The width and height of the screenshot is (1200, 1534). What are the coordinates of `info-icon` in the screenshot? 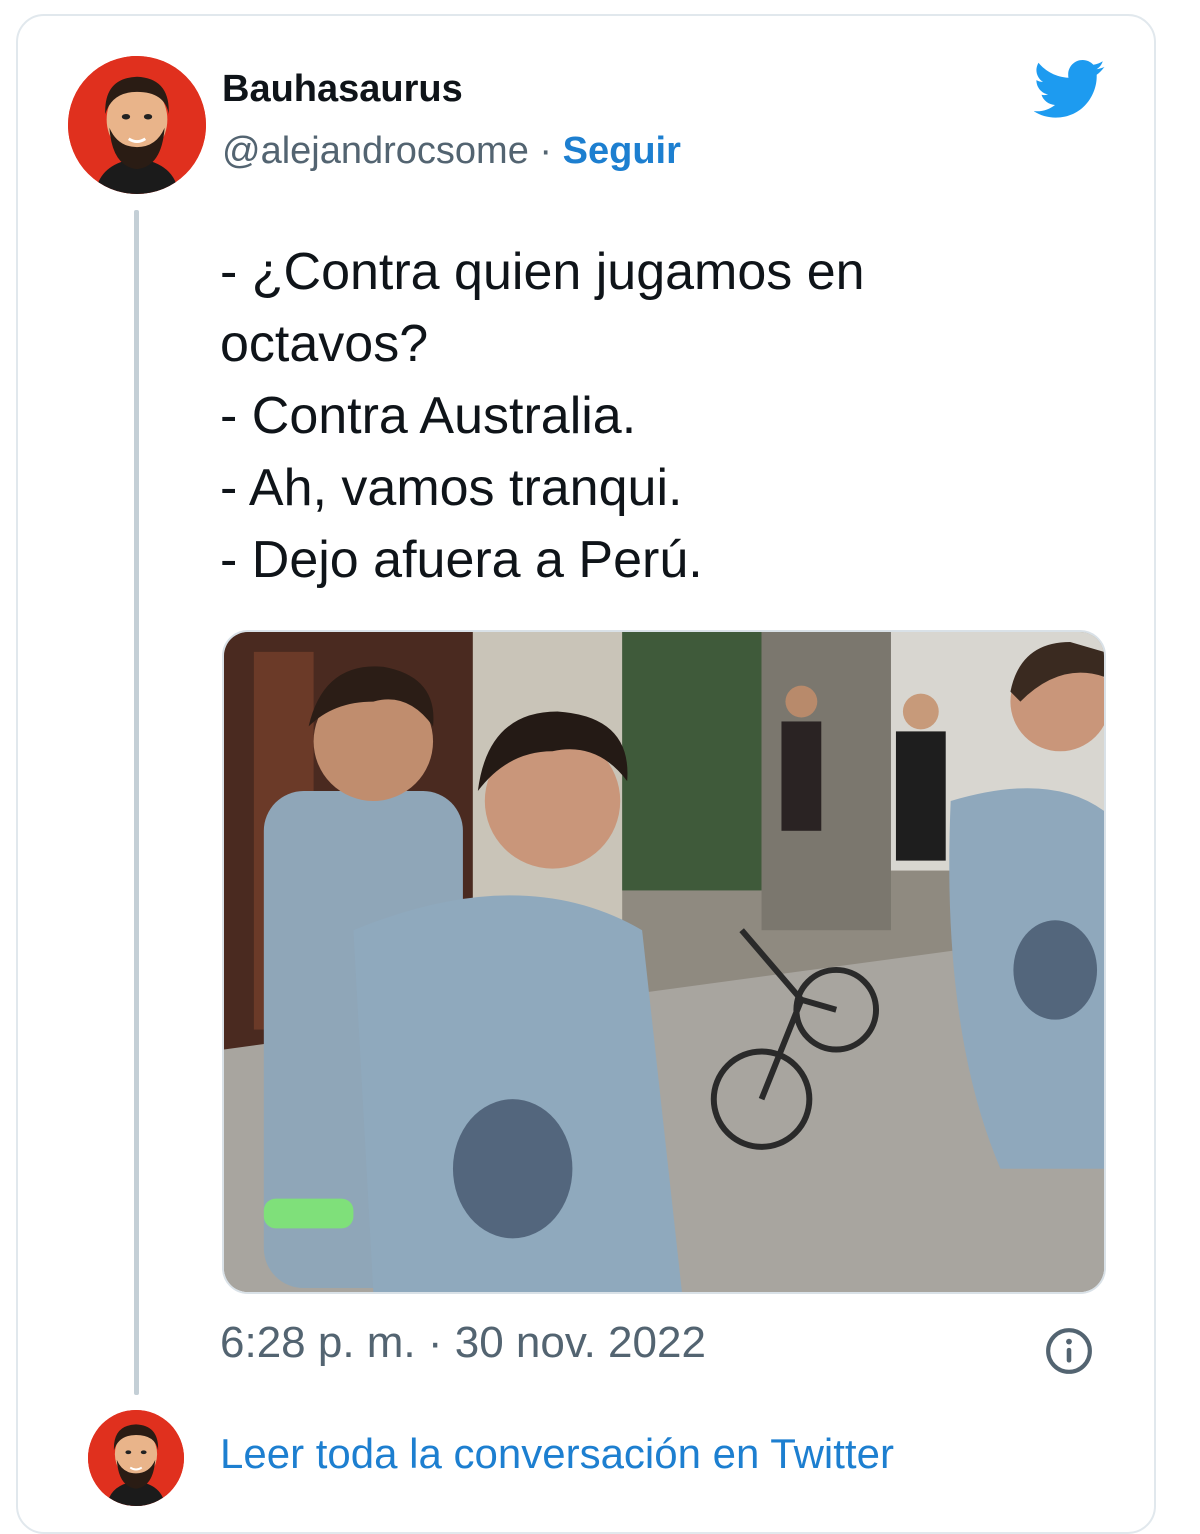 It's located at (1069, 1351).